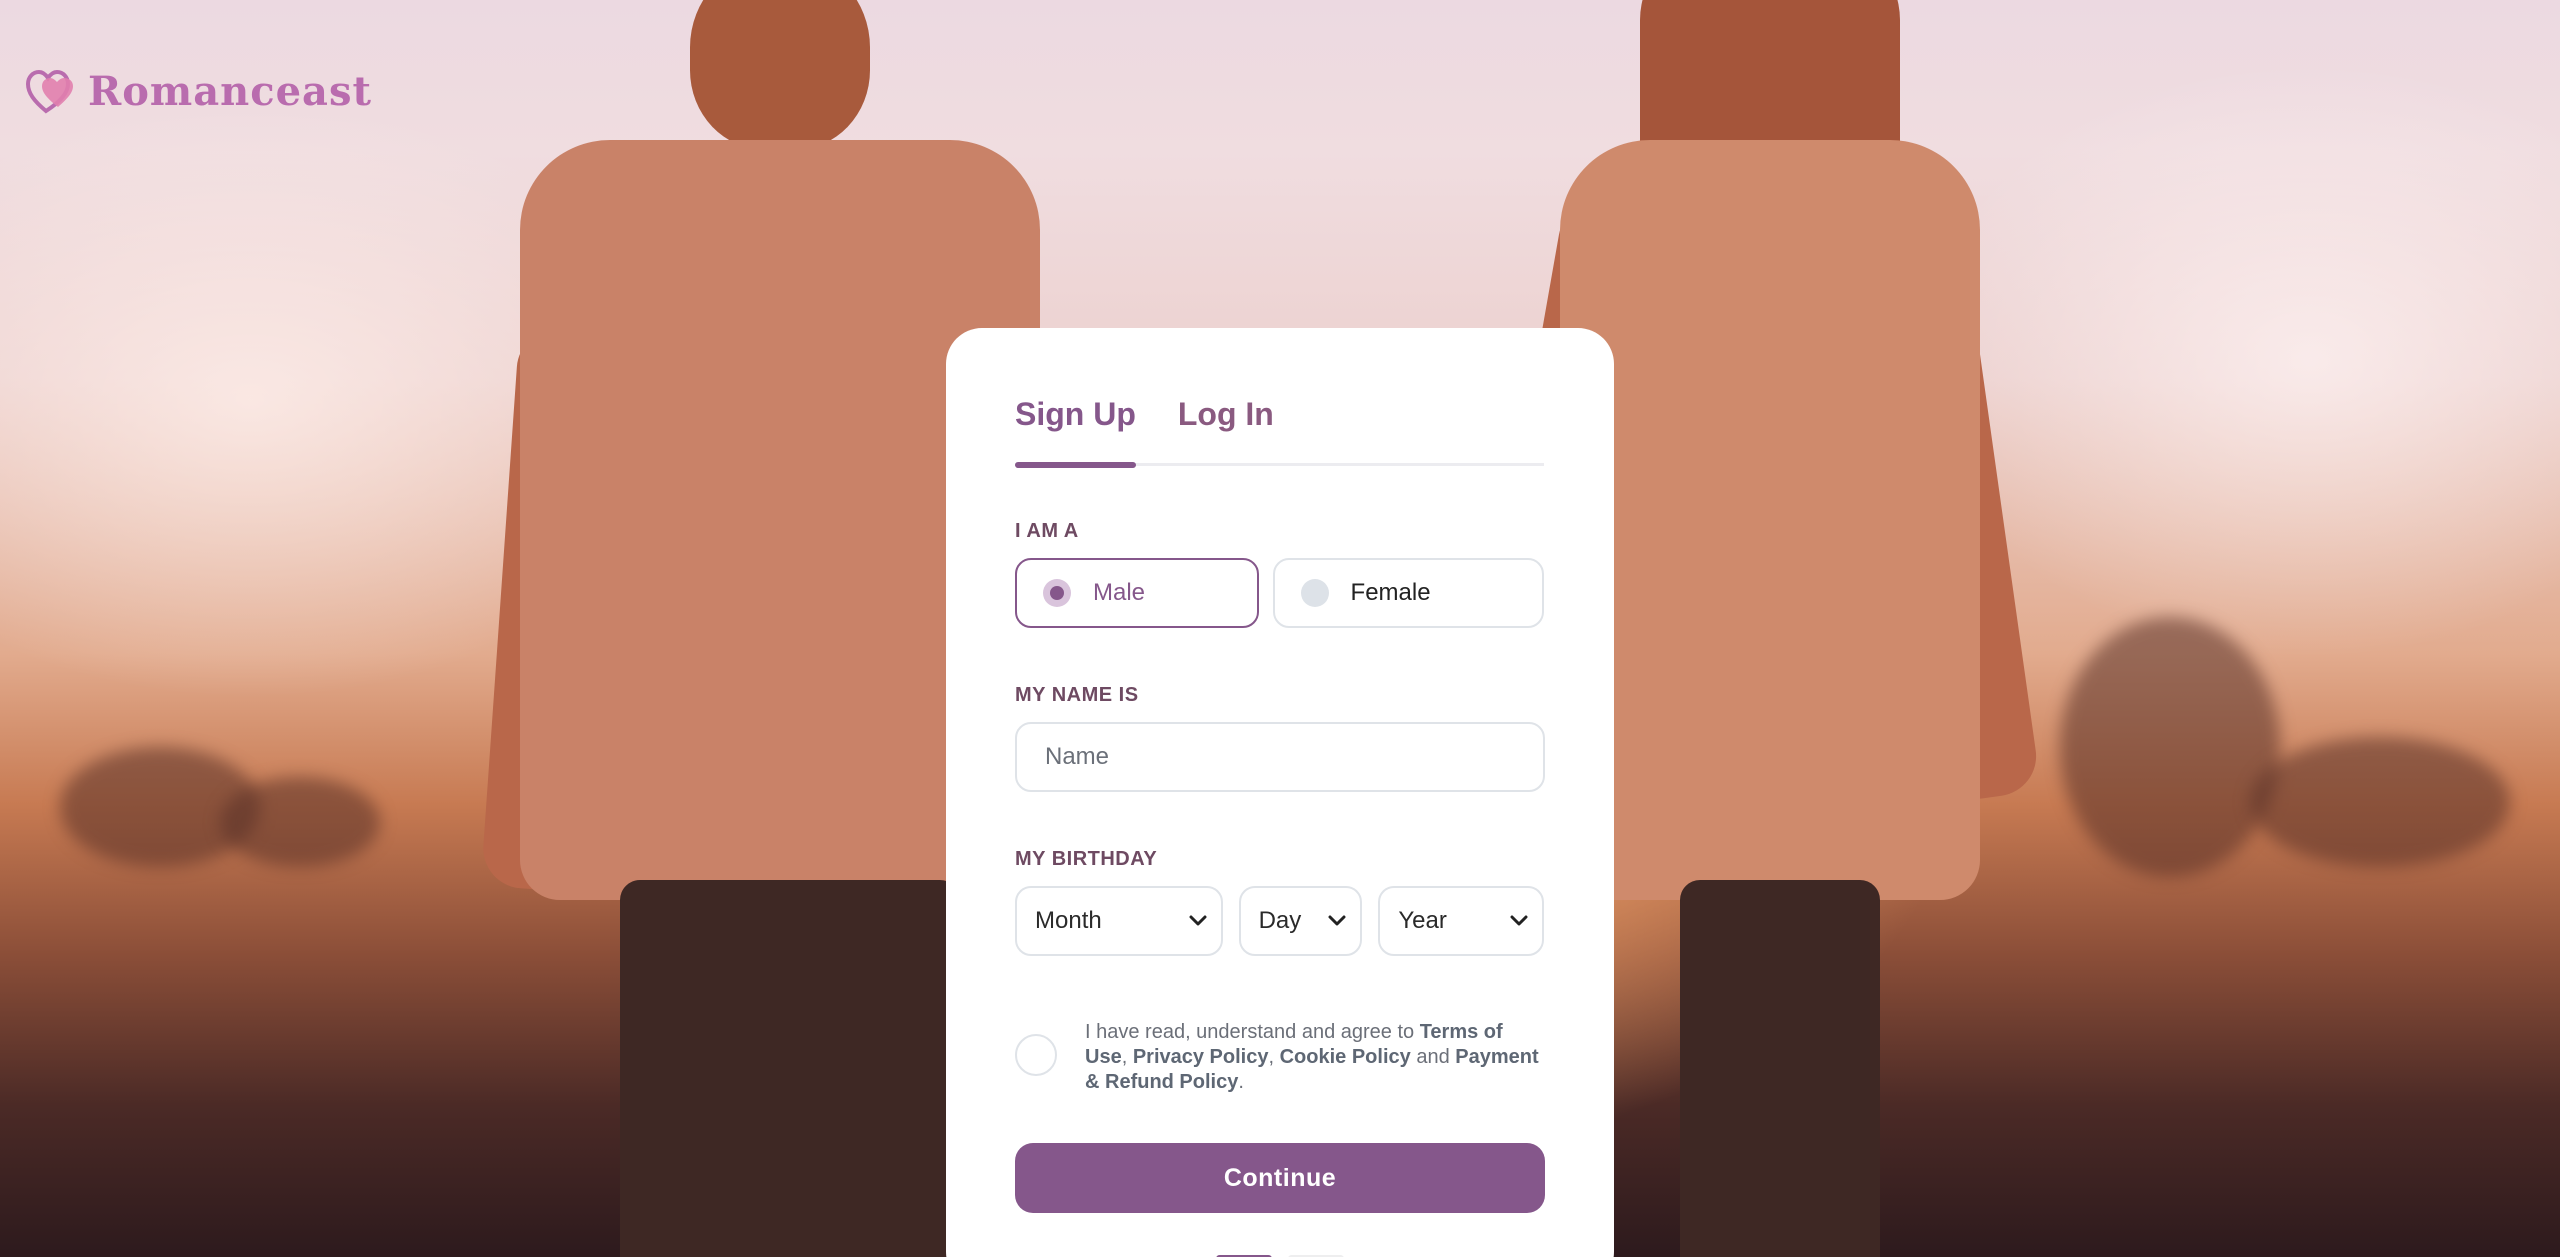 The width and height of the screenshot is (2560, 1257). What do you see at coordinates (1279, 418) in the screenshot?
I see `auth-tabs: Sign Up Log In` at bounding box center [1279, 418].